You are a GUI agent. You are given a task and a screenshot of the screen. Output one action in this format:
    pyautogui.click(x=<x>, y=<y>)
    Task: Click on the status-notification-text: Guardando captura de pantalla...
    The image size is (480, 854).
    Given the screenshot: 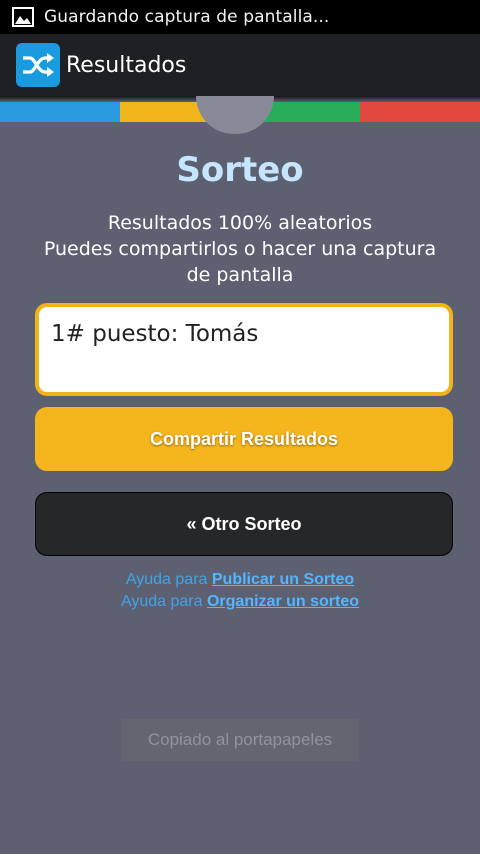 What is the action you would take?
    pyautogui.click(x=187, y=17)
    